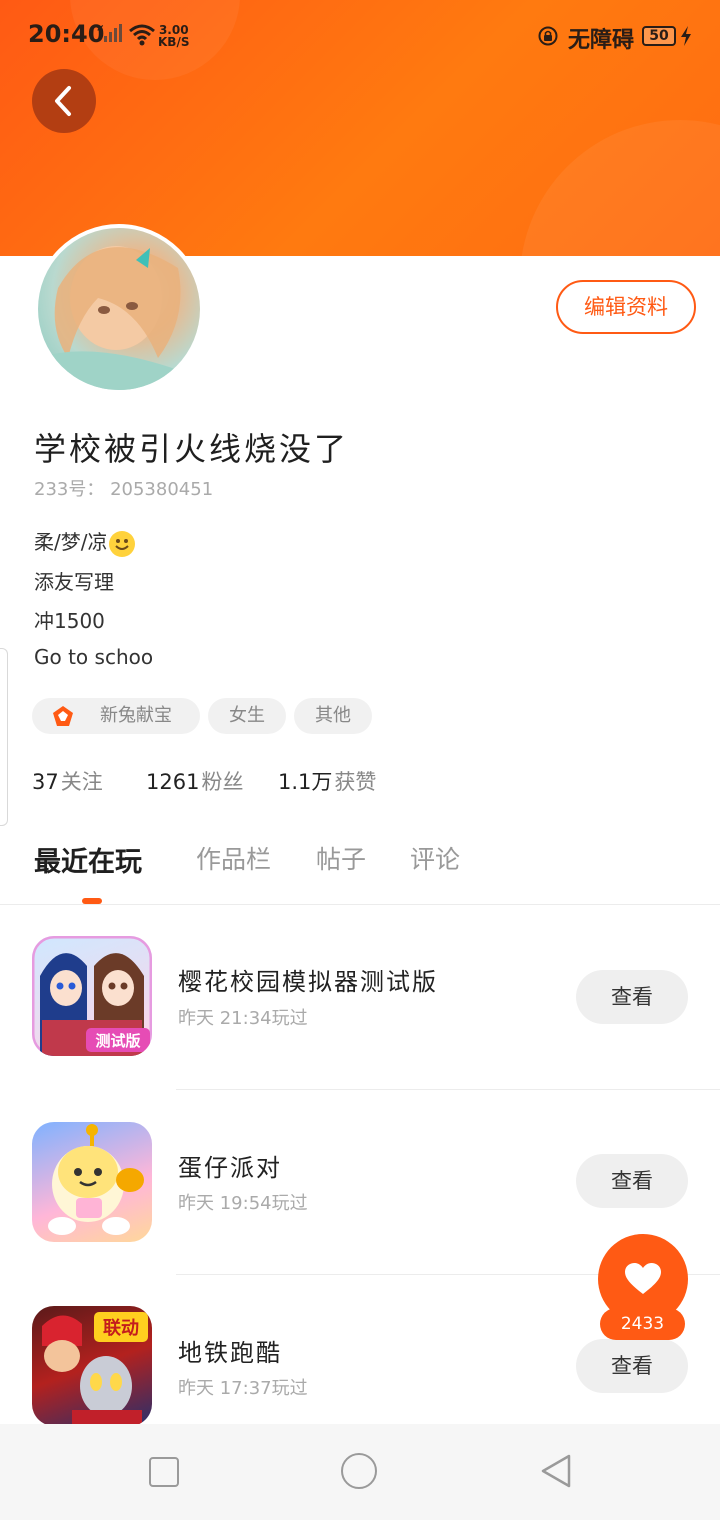  What do you see at coordinates (92, 996) in the screenshot?
I see `game-icon: 测试版` at bounding box center [92, 996].